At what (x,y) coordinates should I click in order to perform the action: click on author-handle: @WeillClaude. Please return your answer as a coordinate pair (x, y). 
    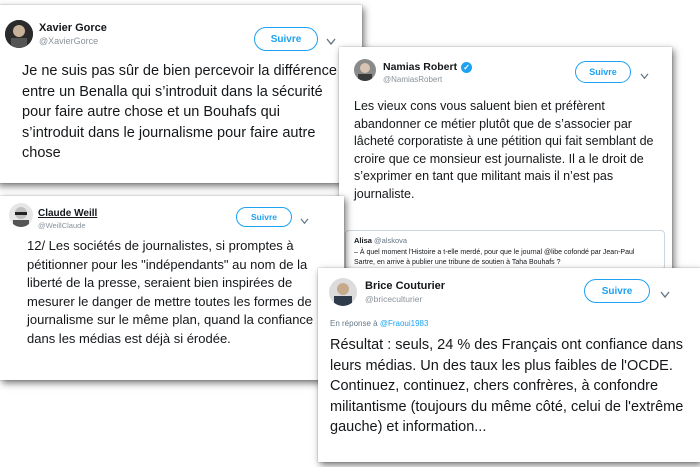
    Looking at the image, I should click on (62, 225).